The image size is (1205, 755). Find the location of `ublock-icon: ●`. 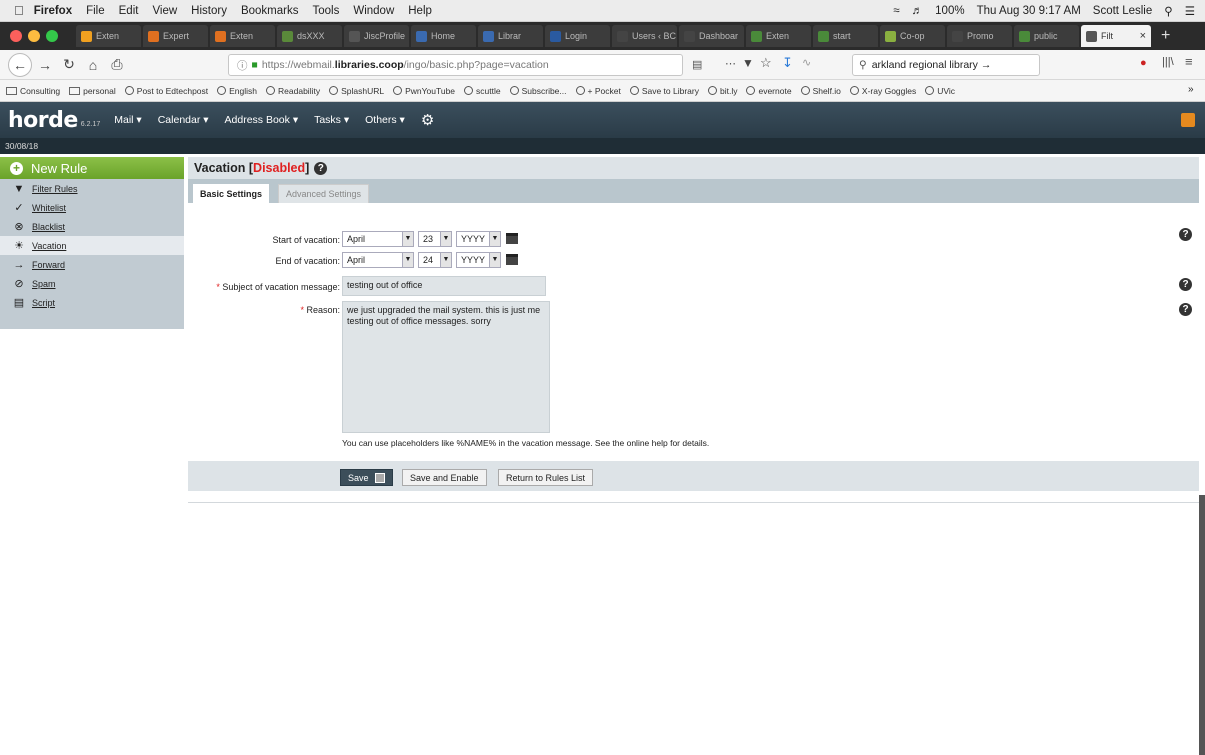

ublock-icon: ● is located at coordinates (1143, 63).